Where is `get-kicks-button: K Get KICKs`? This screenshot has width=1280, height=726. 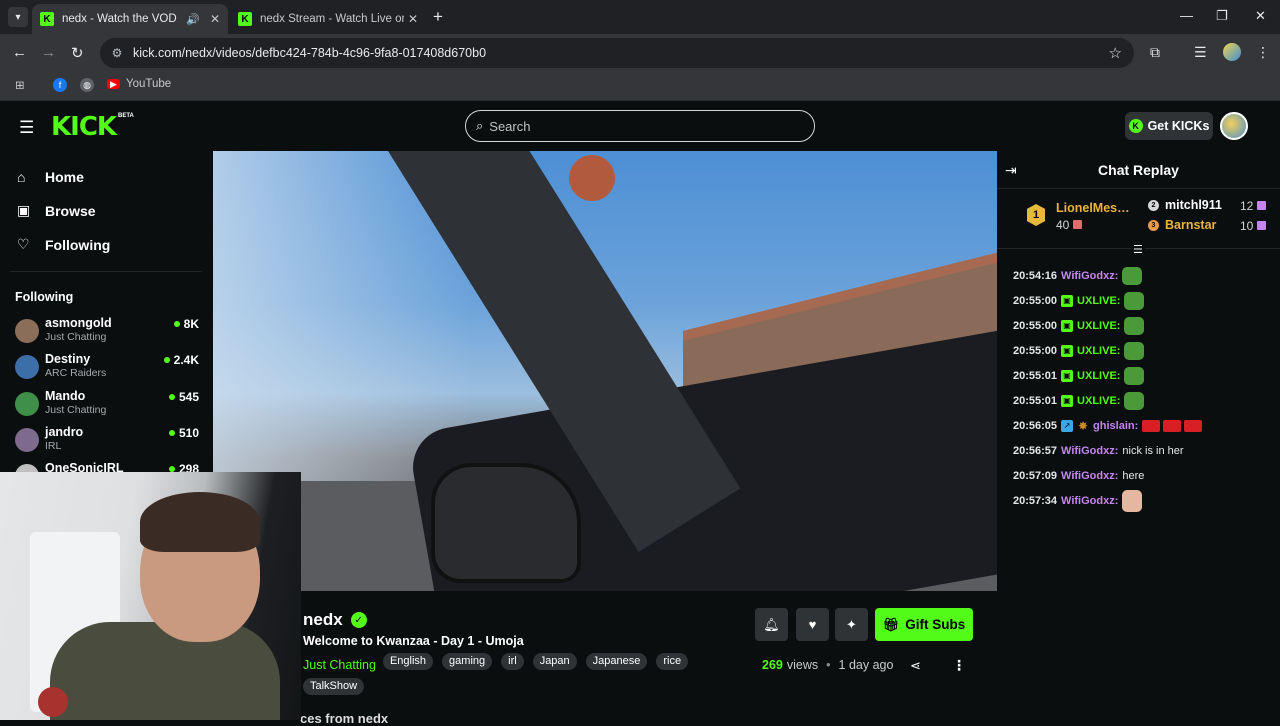 get-kicks-button: K Get KICKs is located at coordinates (1169, 126).